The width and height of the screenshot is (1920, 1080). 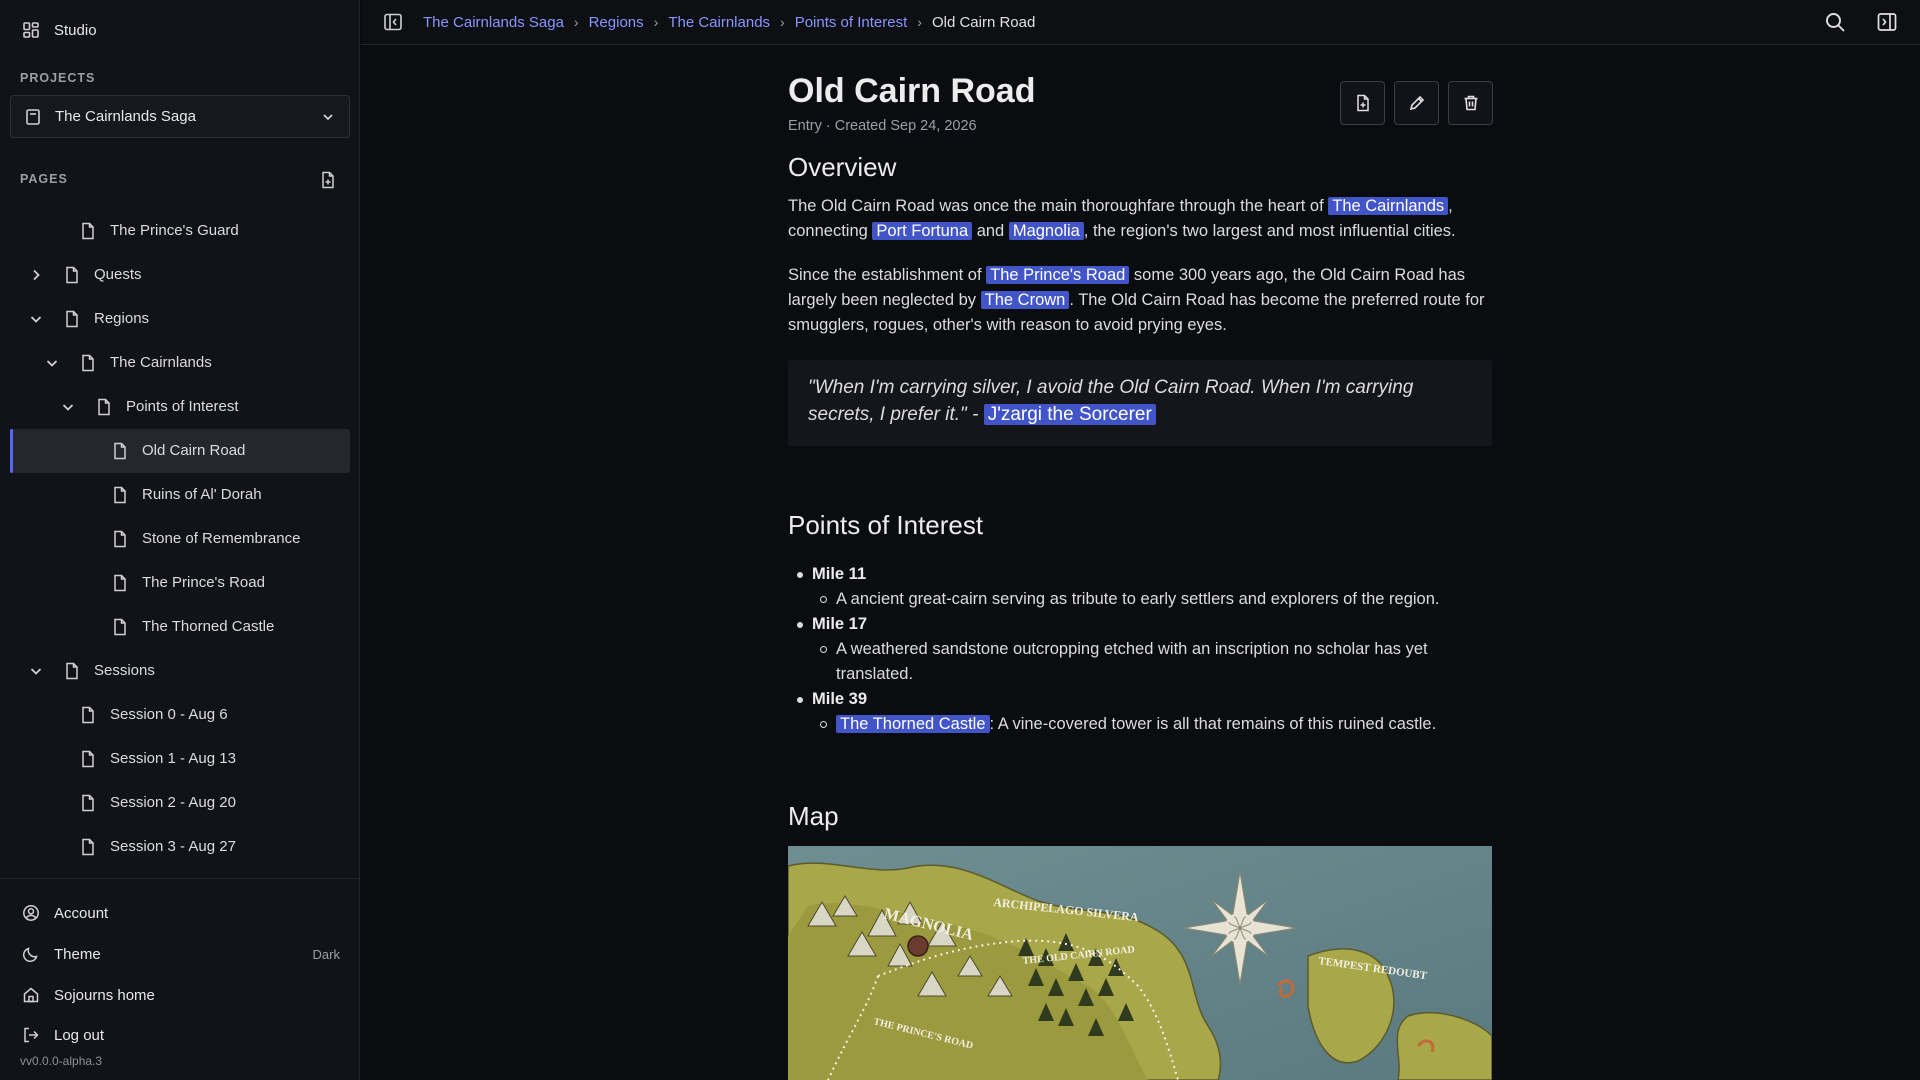 What do you see at coordinates (180, 627) in the screenshot?
I see `tree-item: The Thorned Castle` at bounding box center [180, 627].